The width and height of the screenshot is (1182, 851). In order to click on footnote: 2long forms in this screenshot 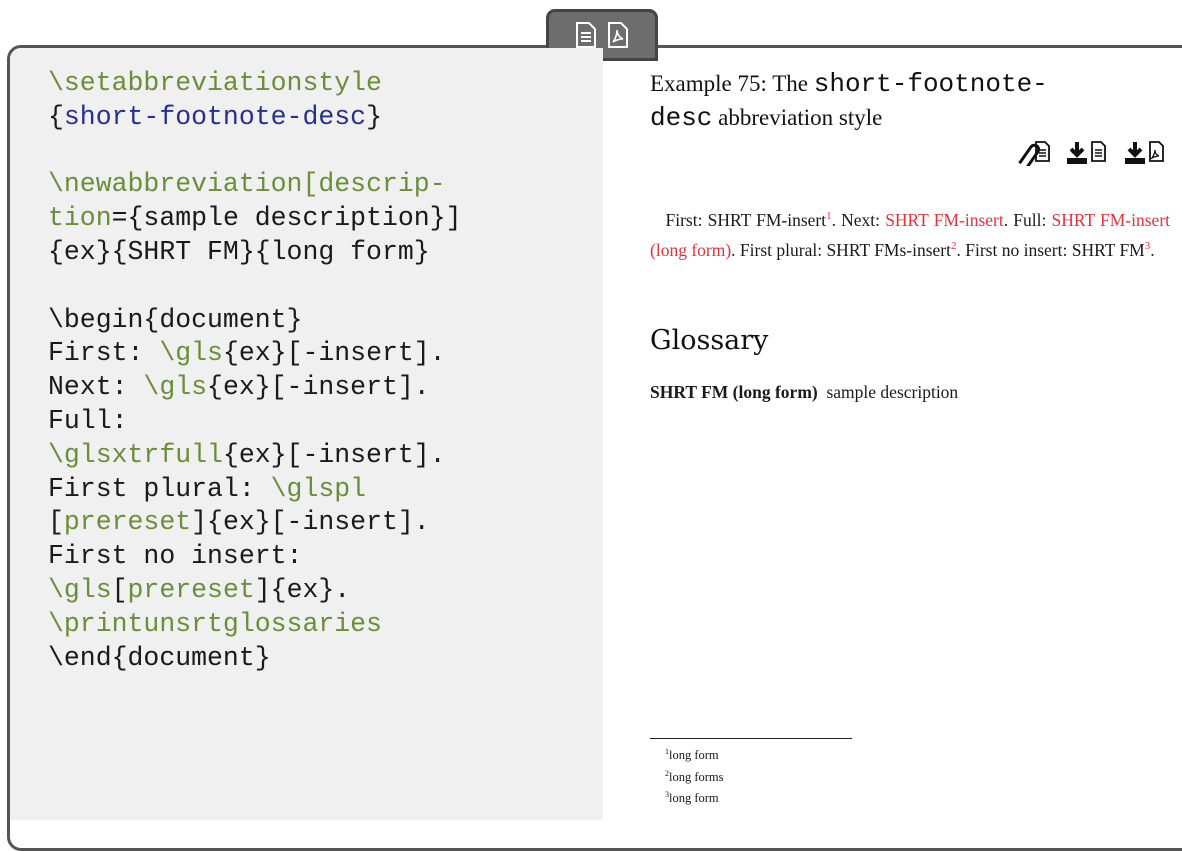, I will do `click(694, 776)`.